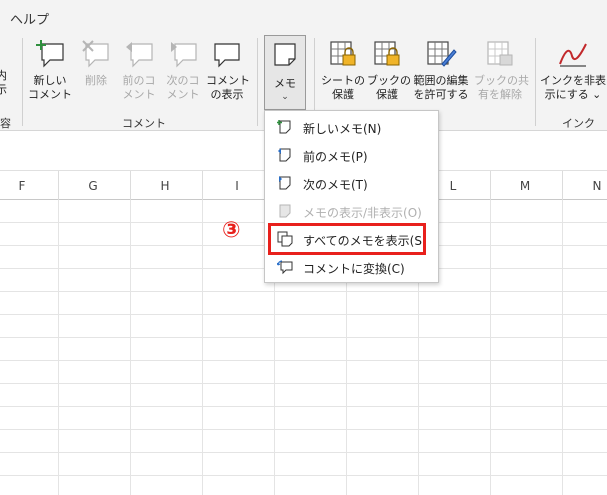 The image size is (607, 495). What do you see at coordinates (347, 239) in the screenshot?
I see `highlight-box` at bounding box center [347, 239].